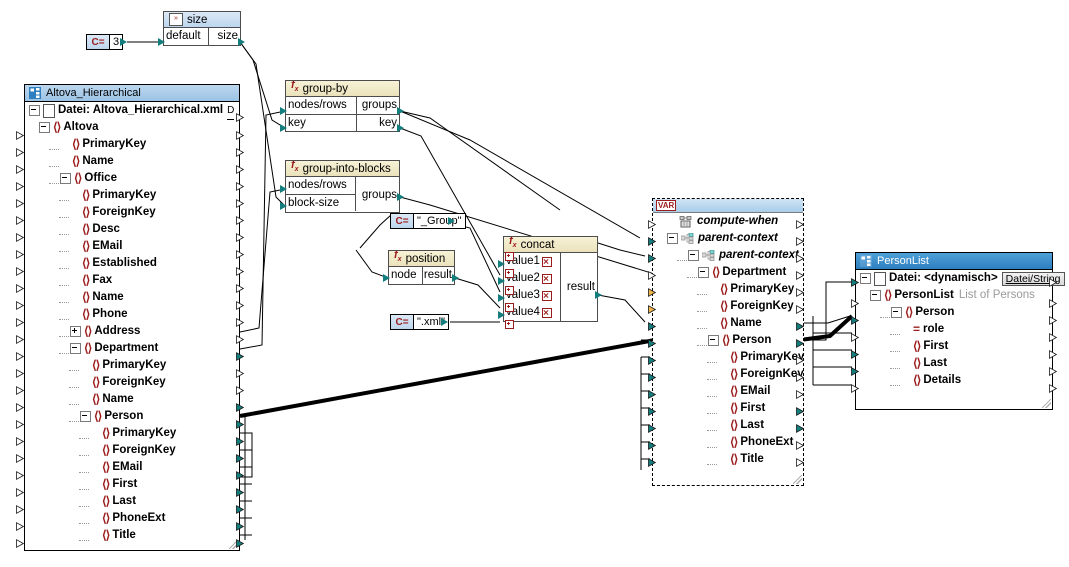 Image resolution: width=1069 pixels, height=567 pixels. I want to click on tree-node: ⟨⟩ First, so click(132, 484).